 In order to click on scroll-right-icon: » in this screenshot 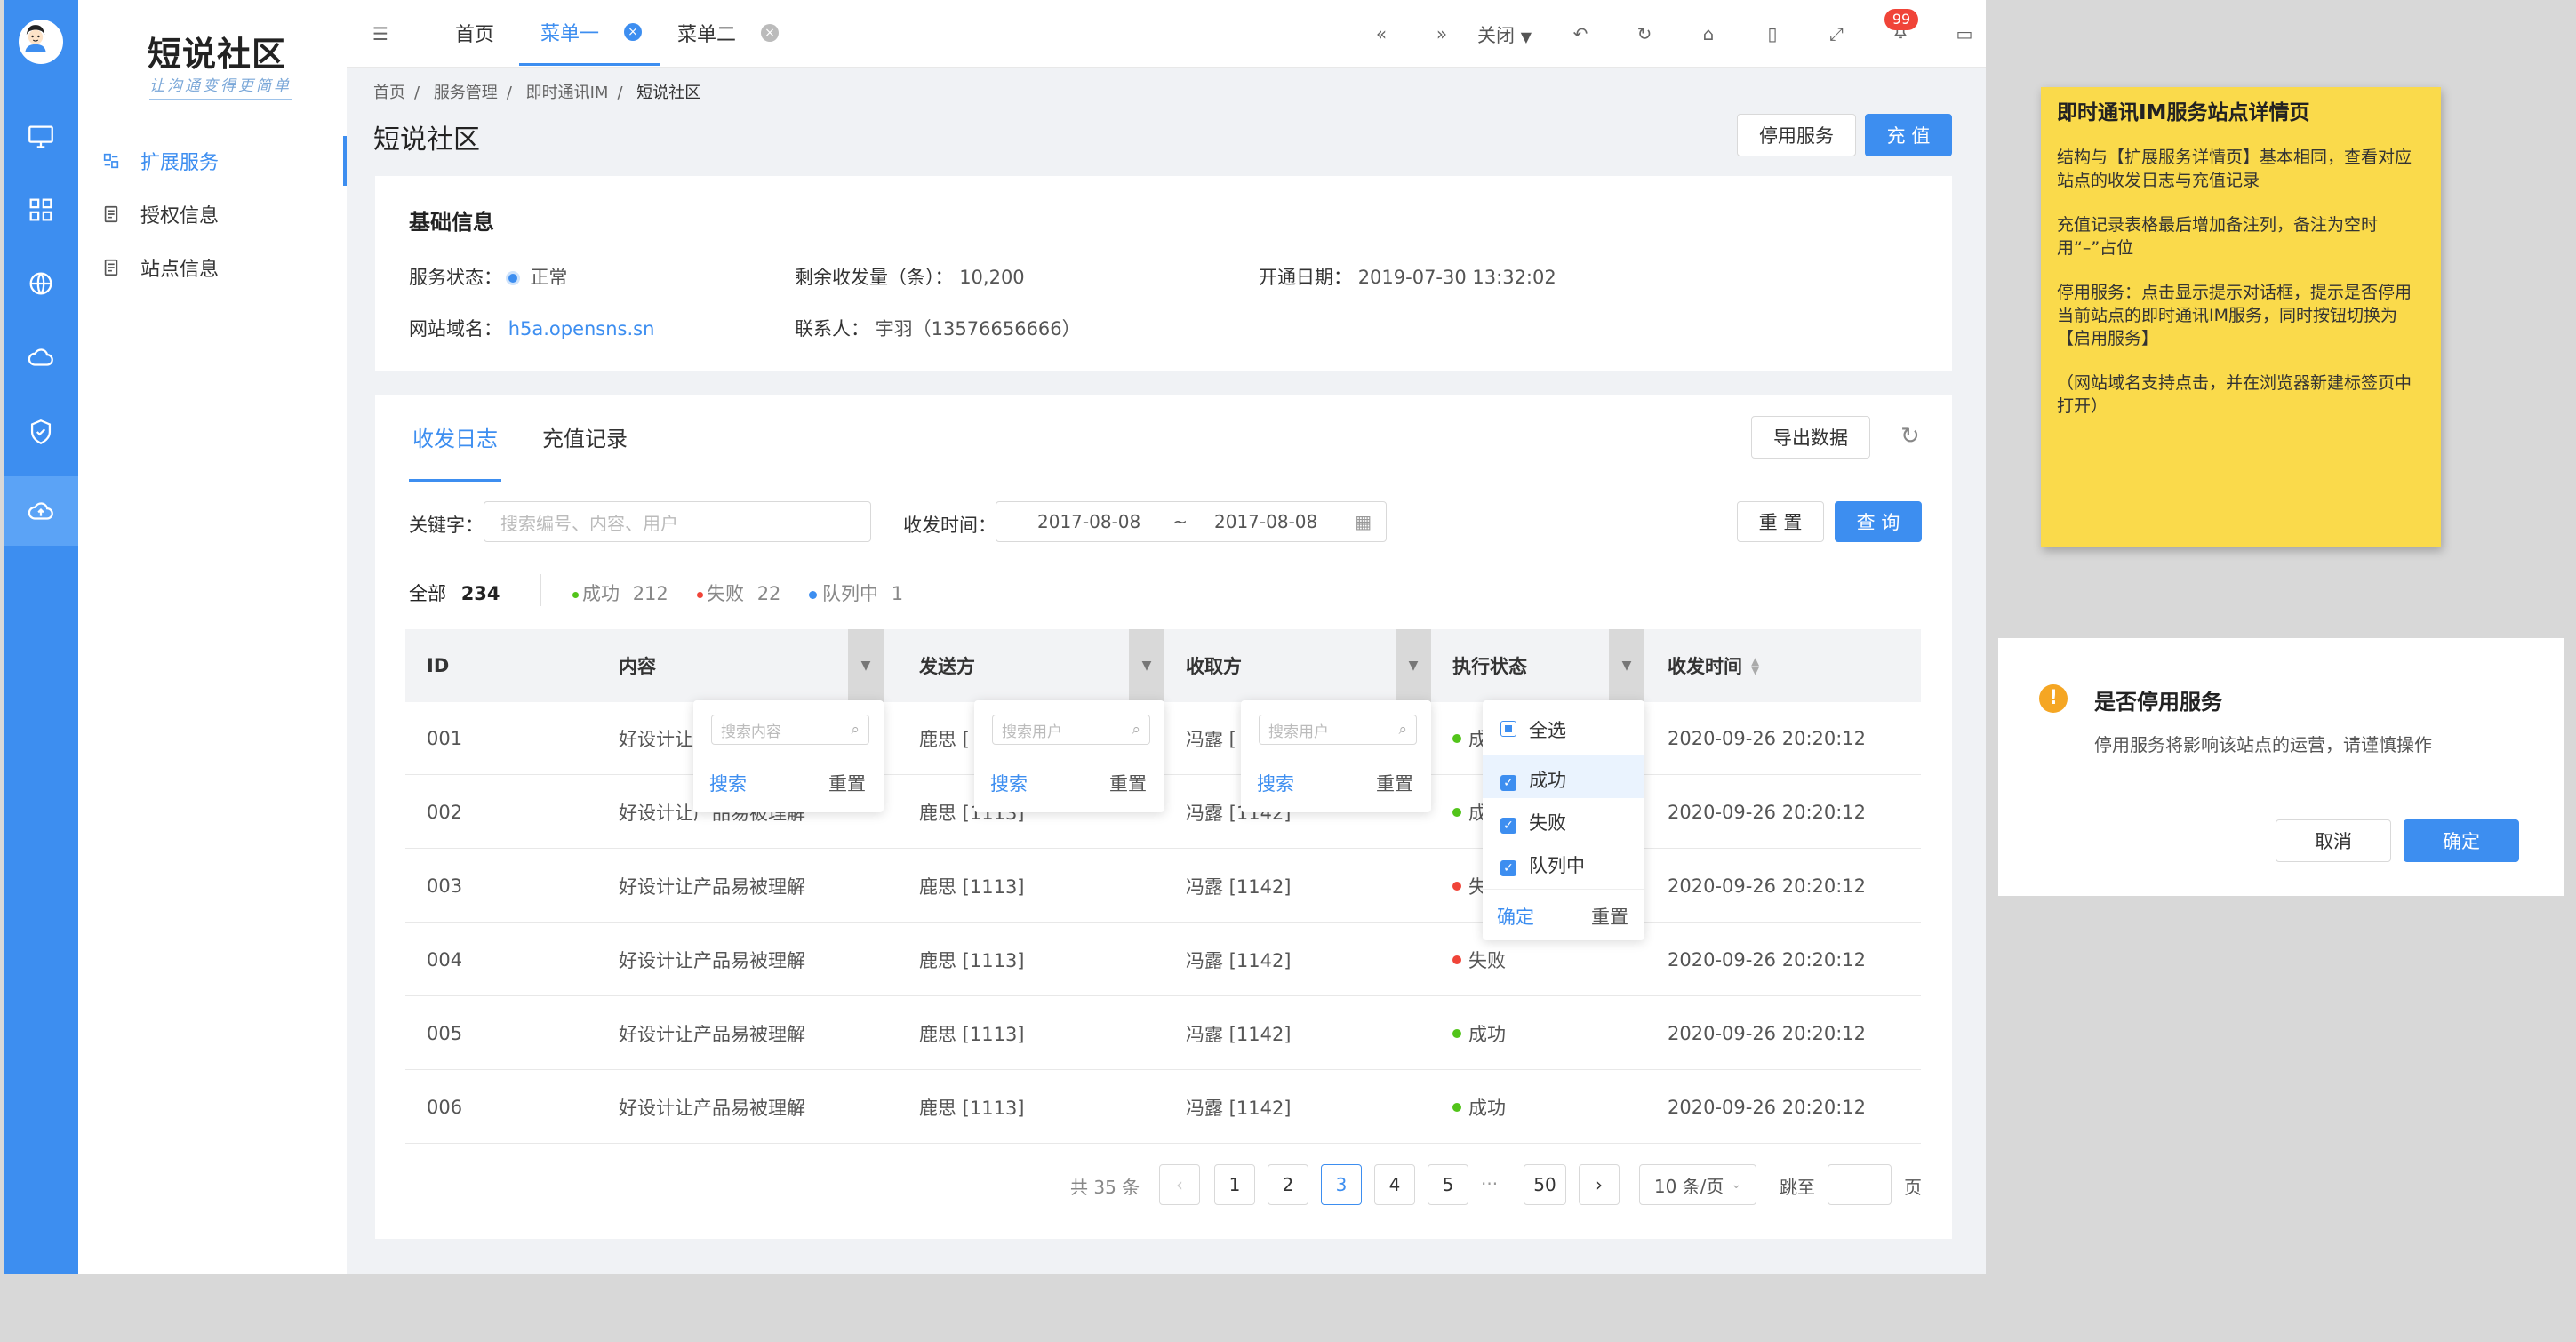, I will do `click(1441, 33)`.